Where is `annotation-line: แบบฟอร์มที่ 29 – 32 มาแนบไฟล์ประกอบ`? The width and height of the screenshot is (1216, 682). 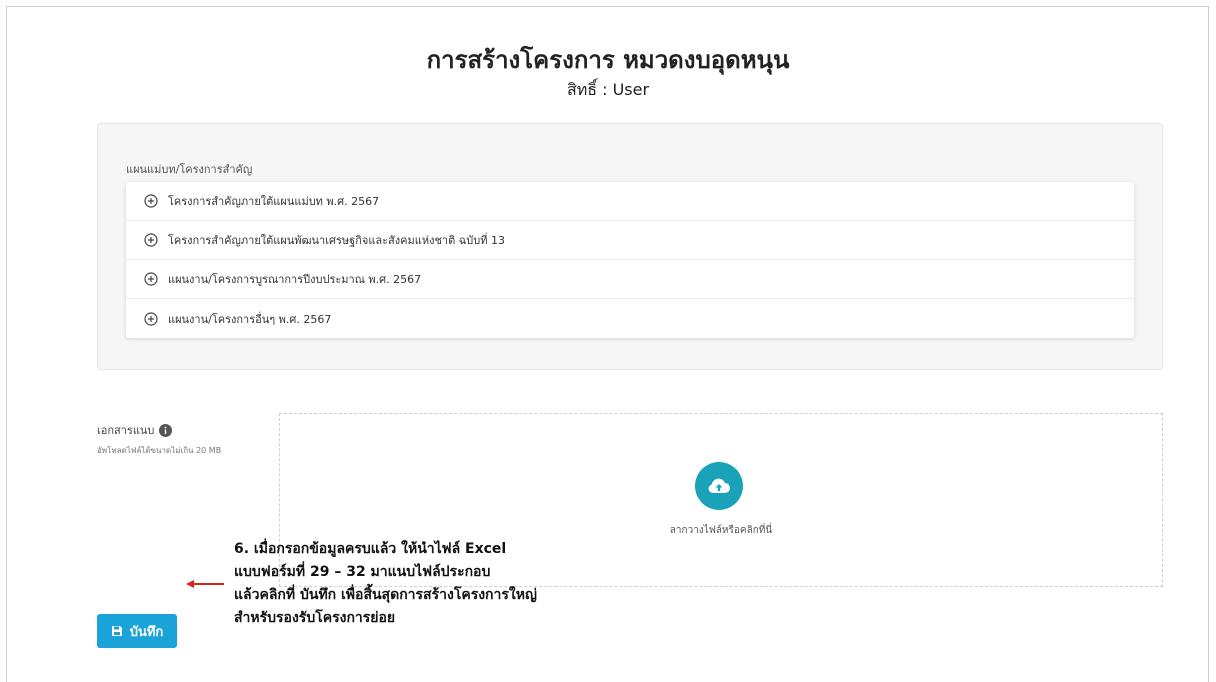 annotation-line: แบบฟอร์มที่ 29 – 32 มาแนบไฟล์ประกอบ is located at coordinates (362, 572).